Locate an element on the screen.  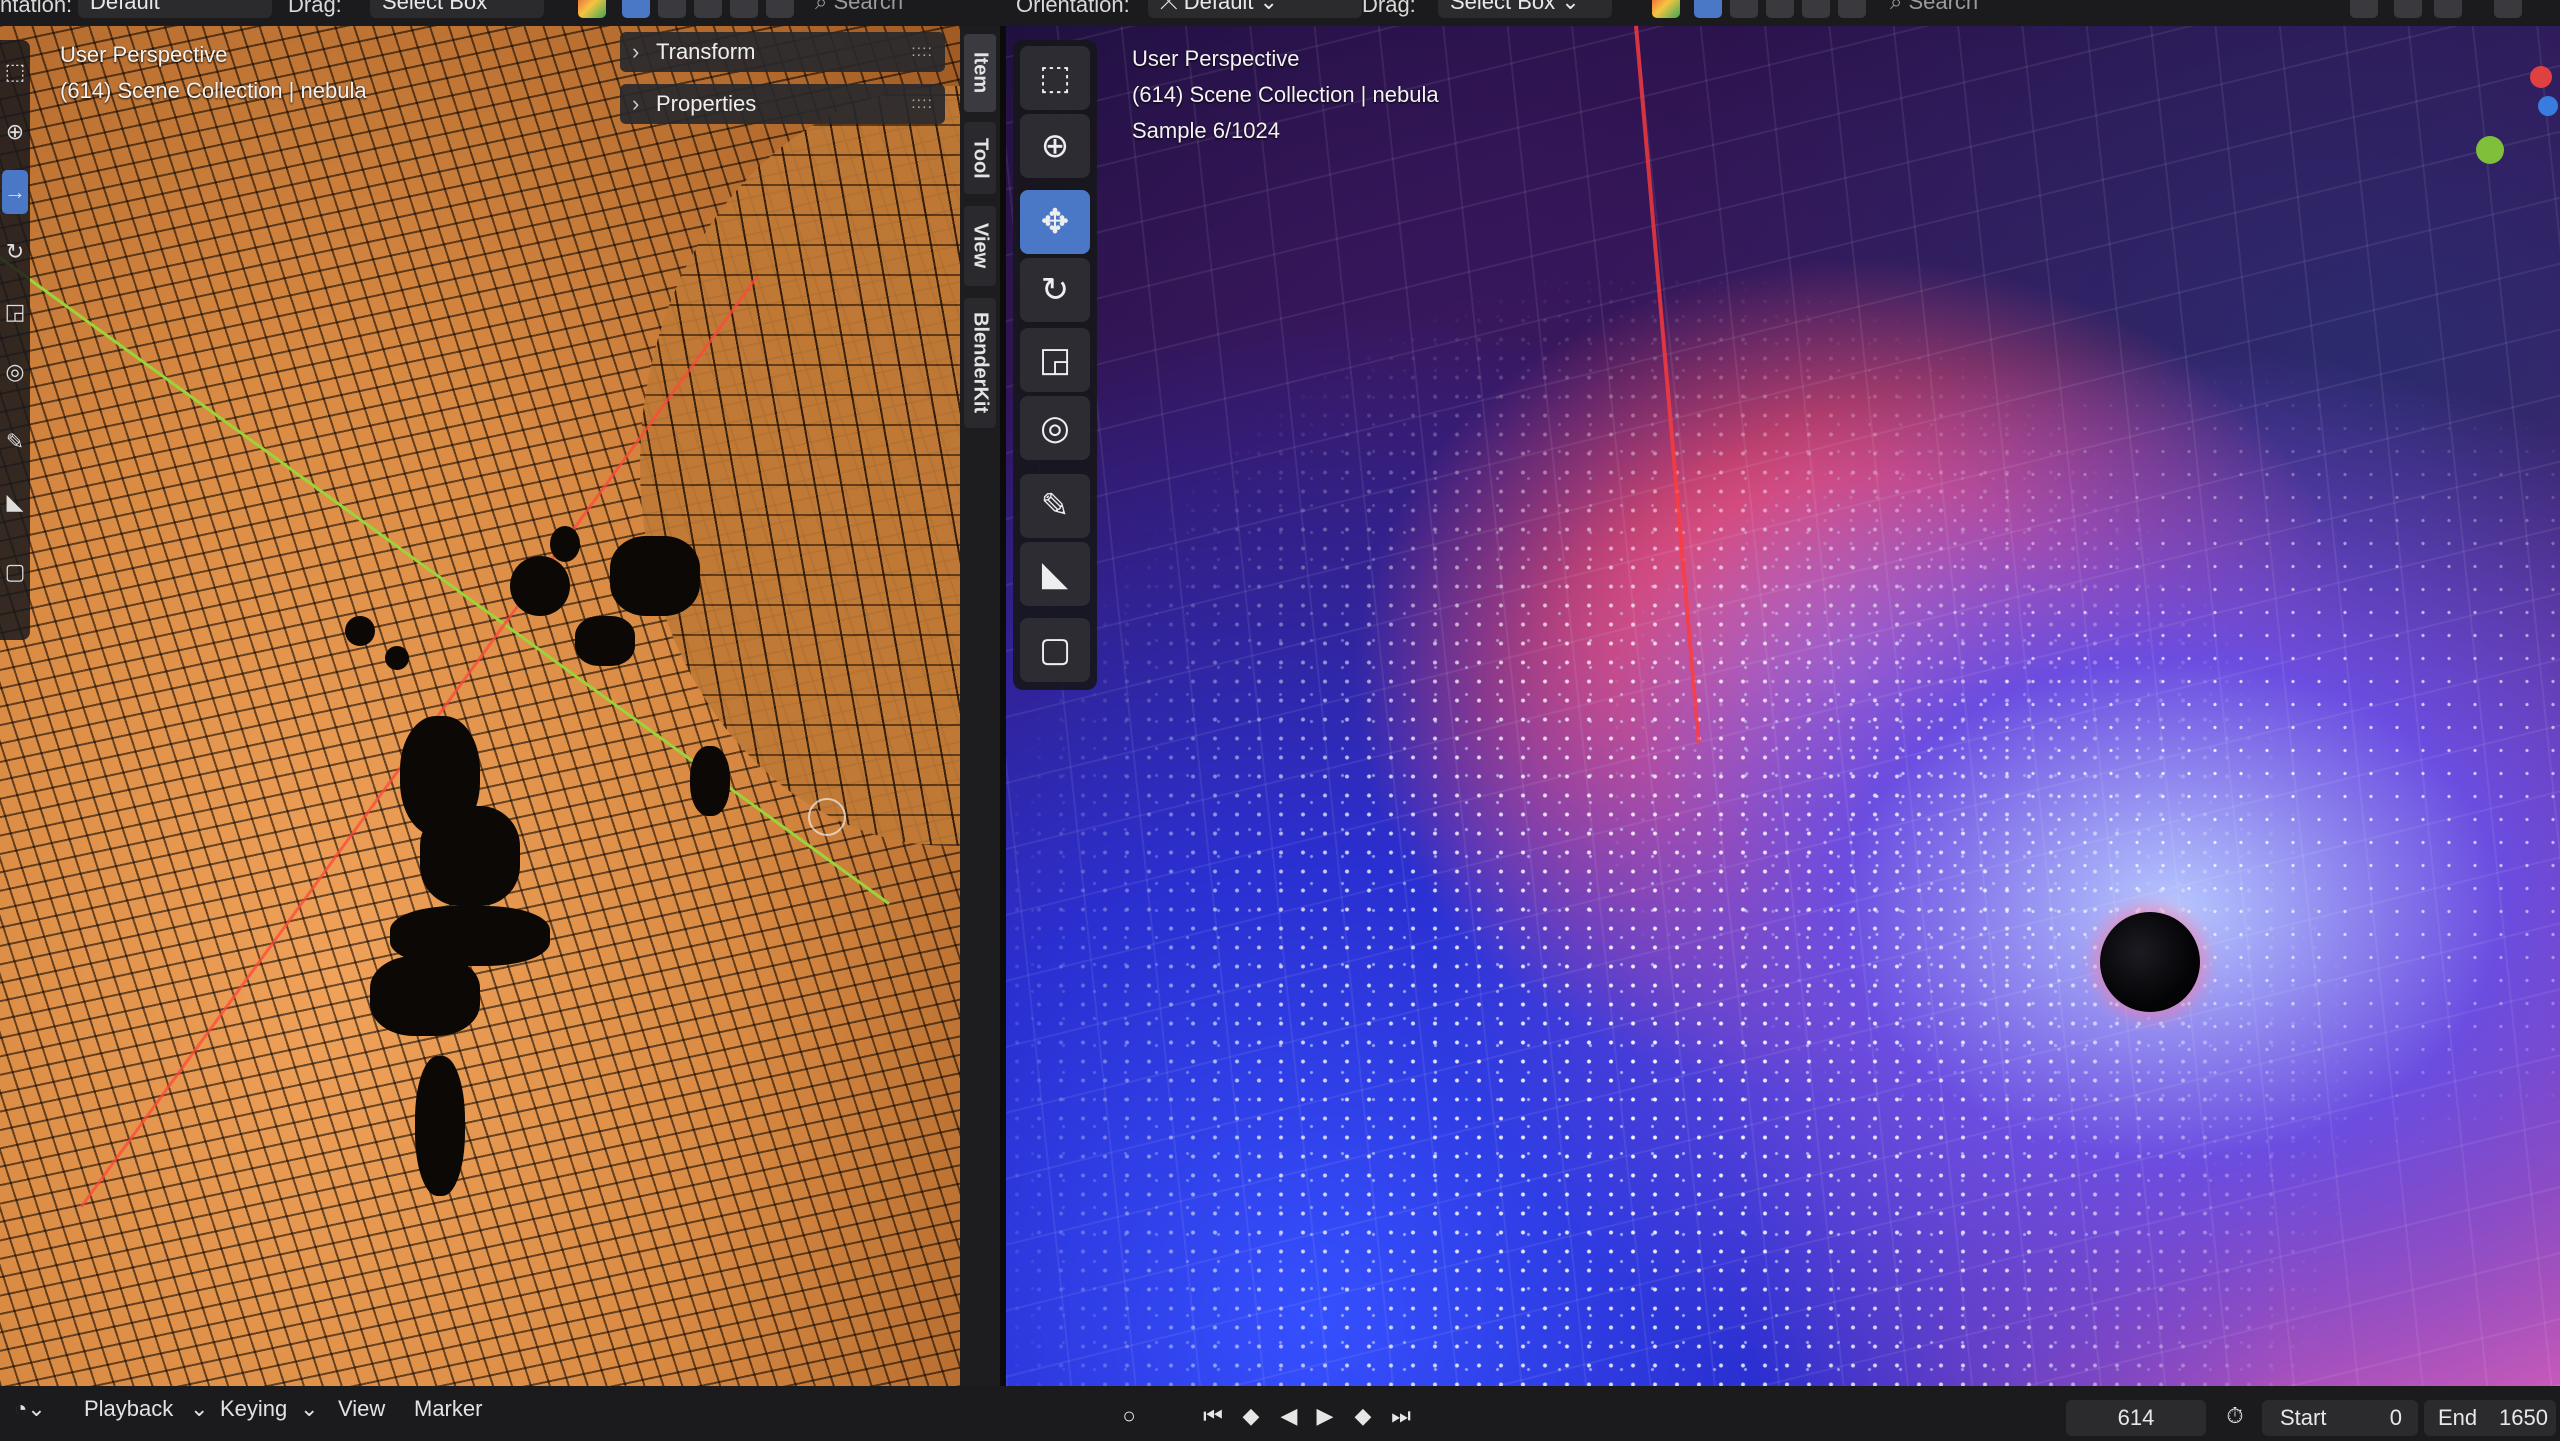
3d-cursor-icon is located at coordinates (827, 817).